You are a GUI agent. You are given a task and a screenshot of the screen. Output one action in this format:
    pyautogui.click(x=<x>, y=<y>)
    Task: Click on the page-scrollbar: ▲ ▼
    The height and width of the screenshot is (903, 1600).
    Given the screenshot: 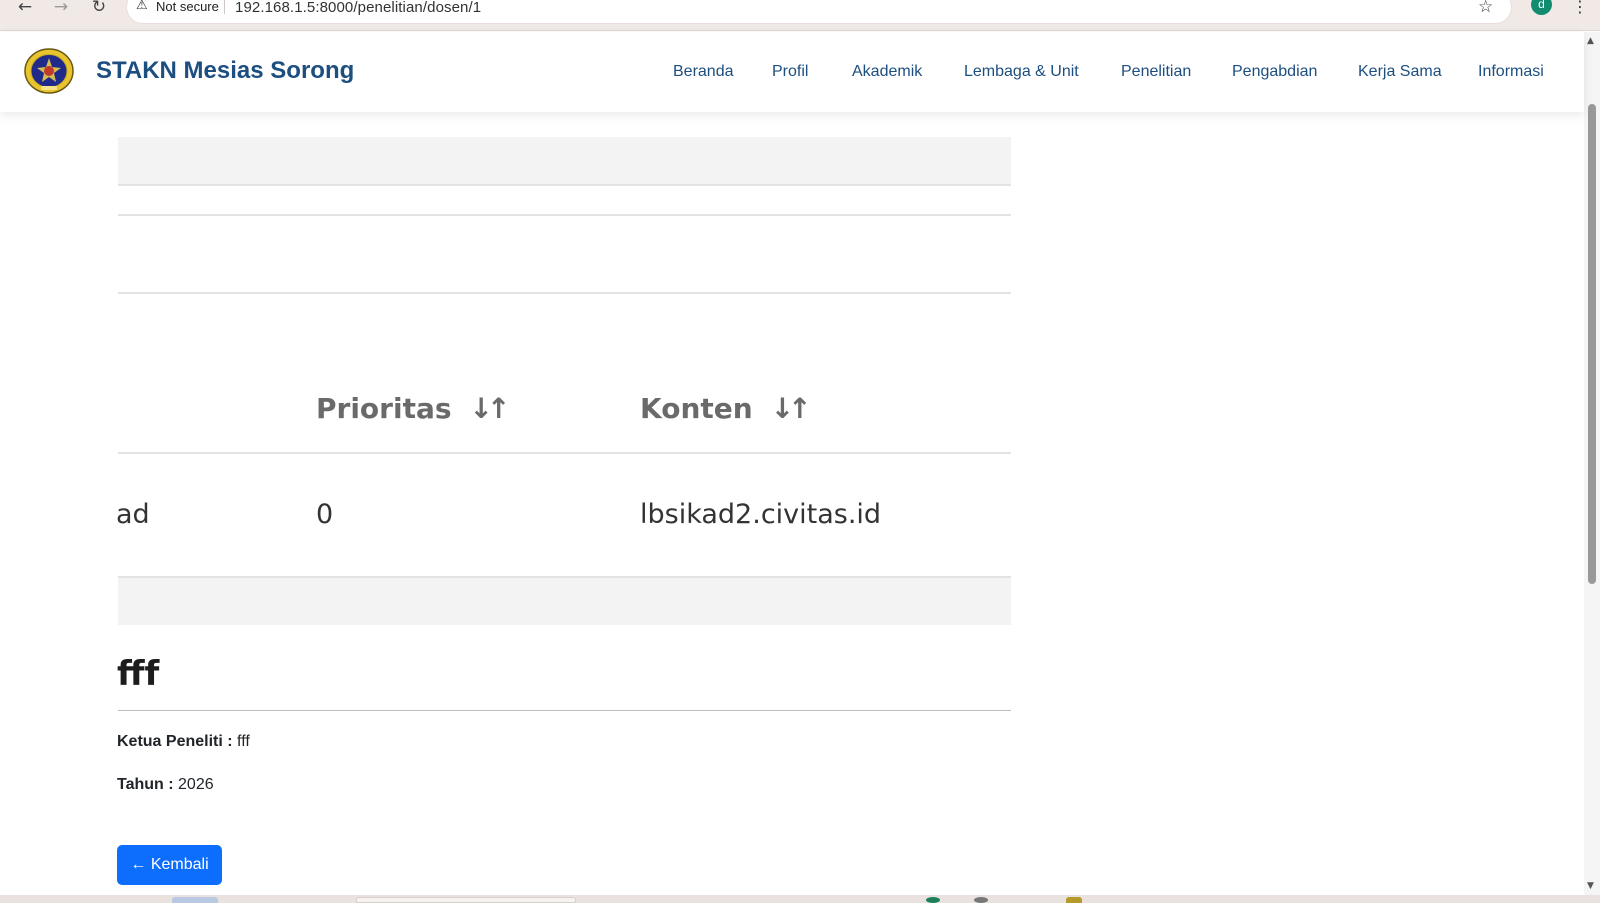 What is the action you would take?
    pyautogui.click(x=1592, y=463)
    